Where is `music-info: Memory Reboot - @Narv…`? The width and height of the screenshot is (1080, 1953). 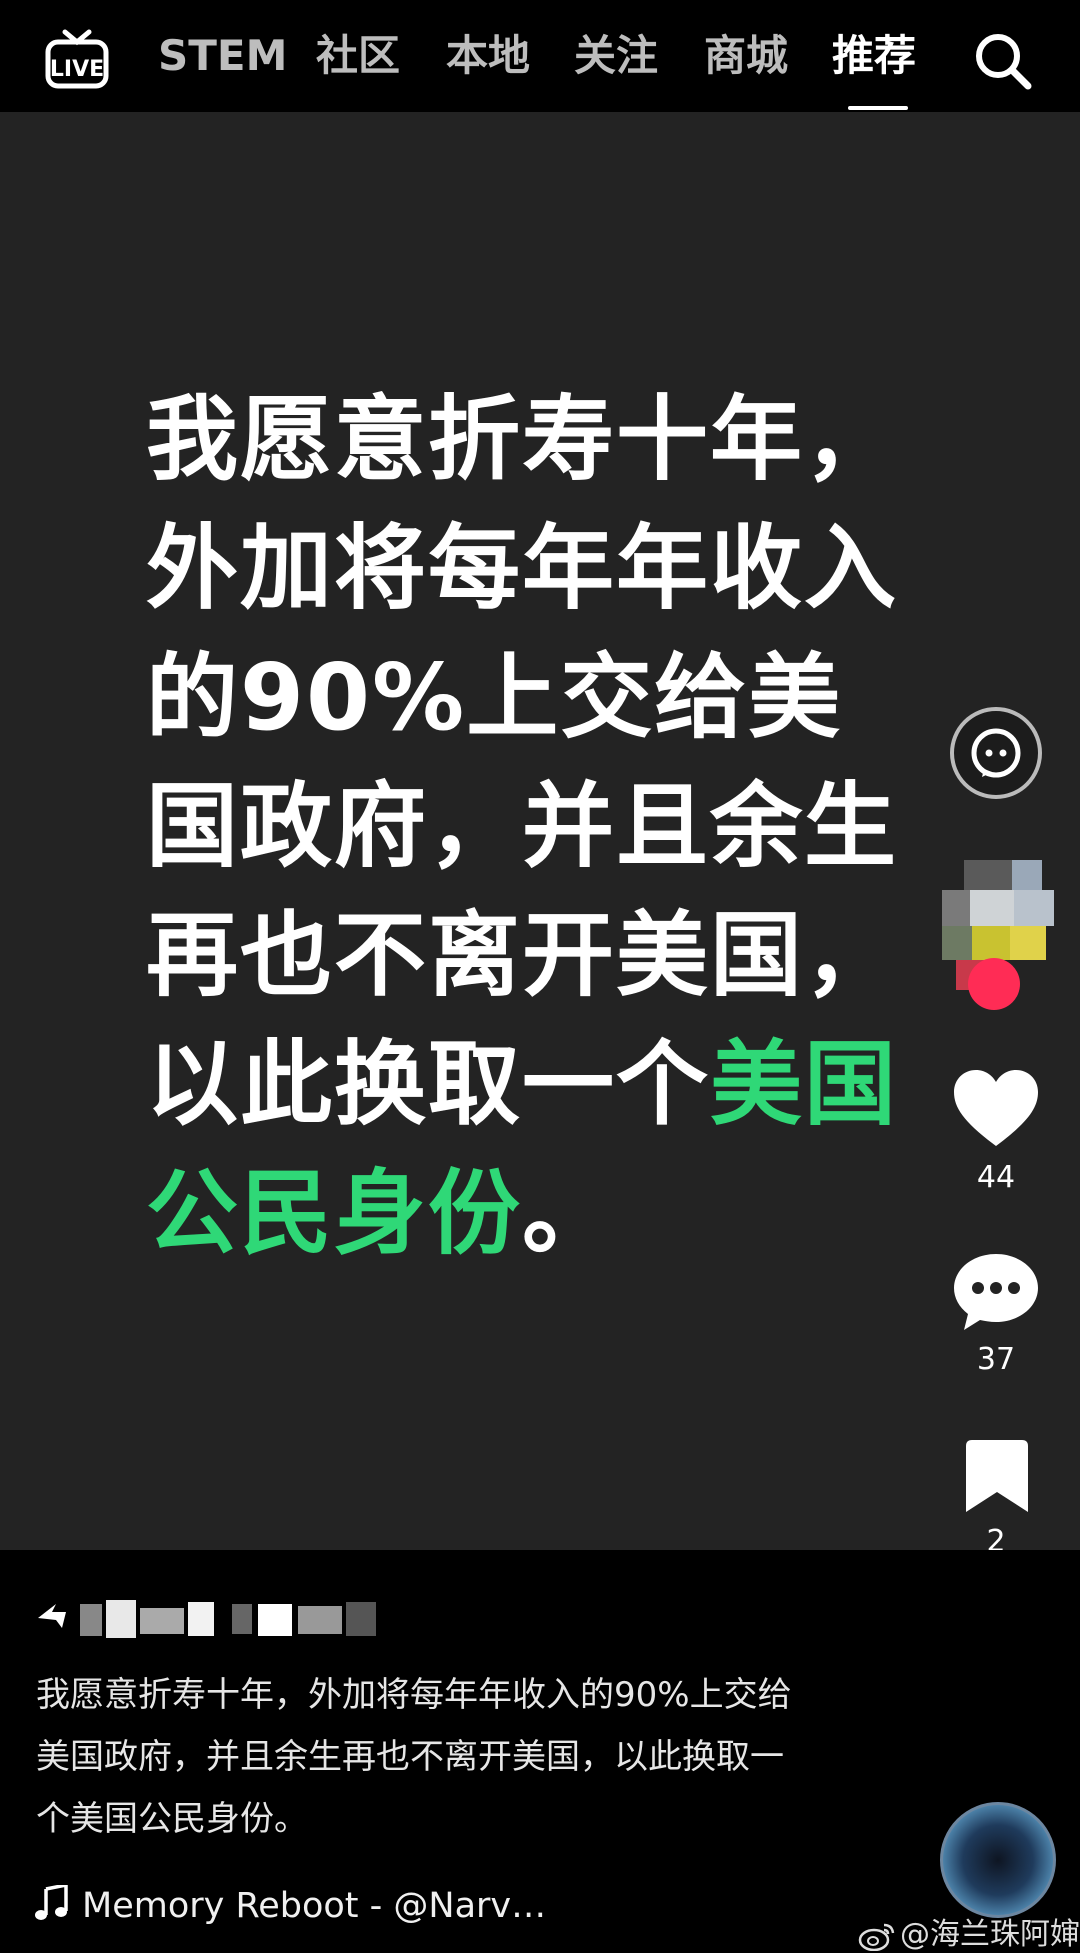 music-info: Memory Reboot - @Narv… is located at coordinates (290, 1905).